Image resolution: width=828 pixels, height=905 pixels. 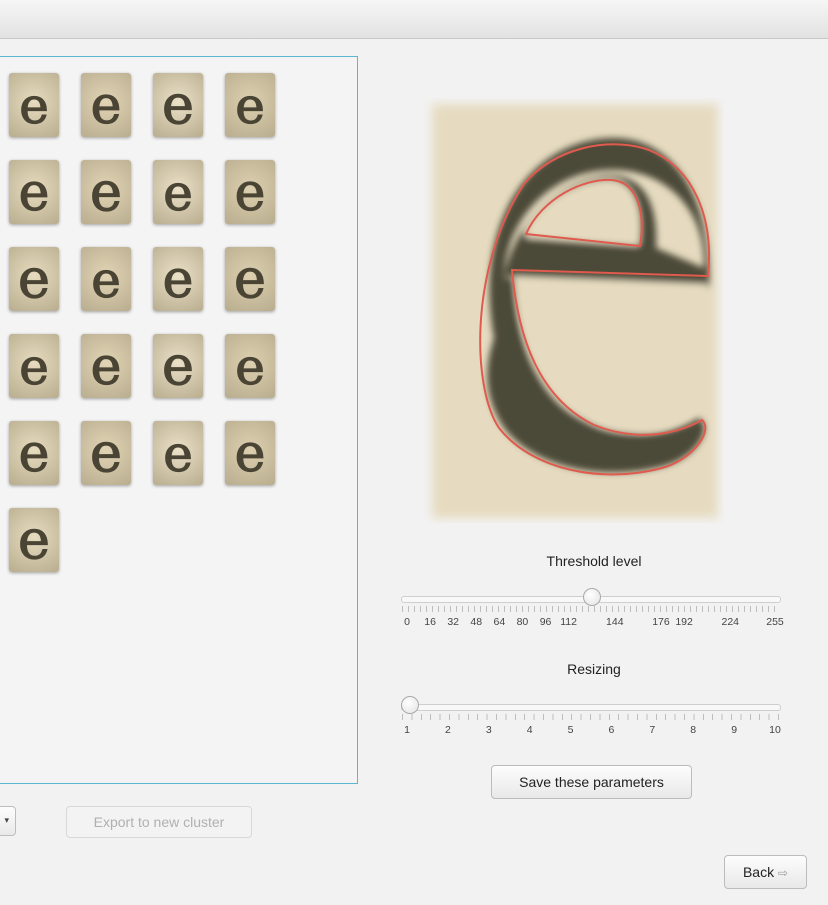 What do you see at coordinates (730, 622) in the screenshot?
I see `tick-label: 224` at bounding box center [730, 622].